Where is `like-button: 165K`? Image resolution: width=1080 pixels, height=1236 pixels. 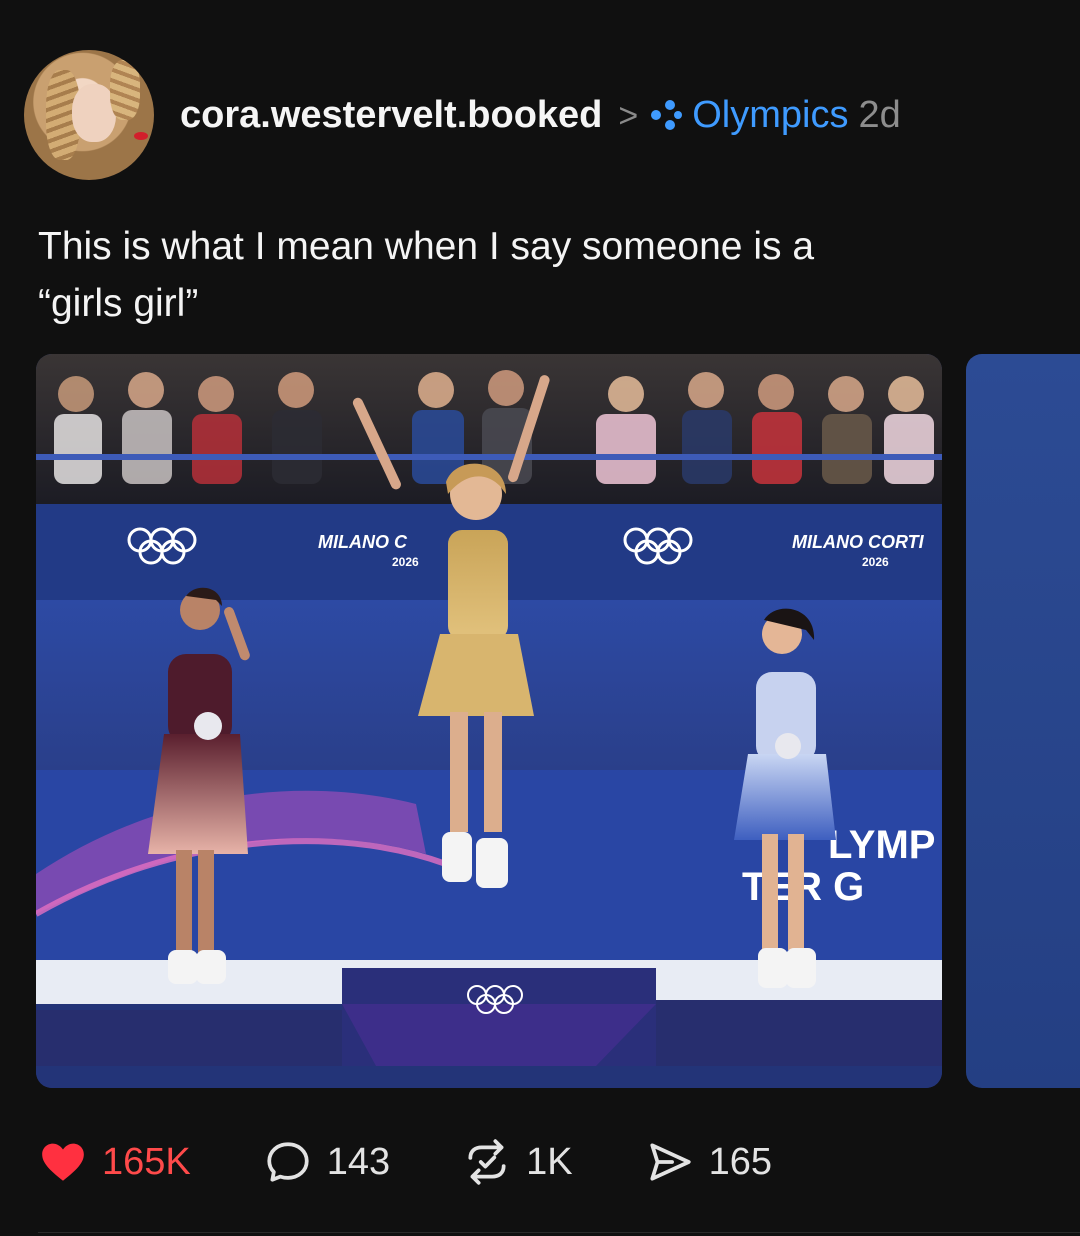
like-button: 165K is located at coordinates (114, 1162).